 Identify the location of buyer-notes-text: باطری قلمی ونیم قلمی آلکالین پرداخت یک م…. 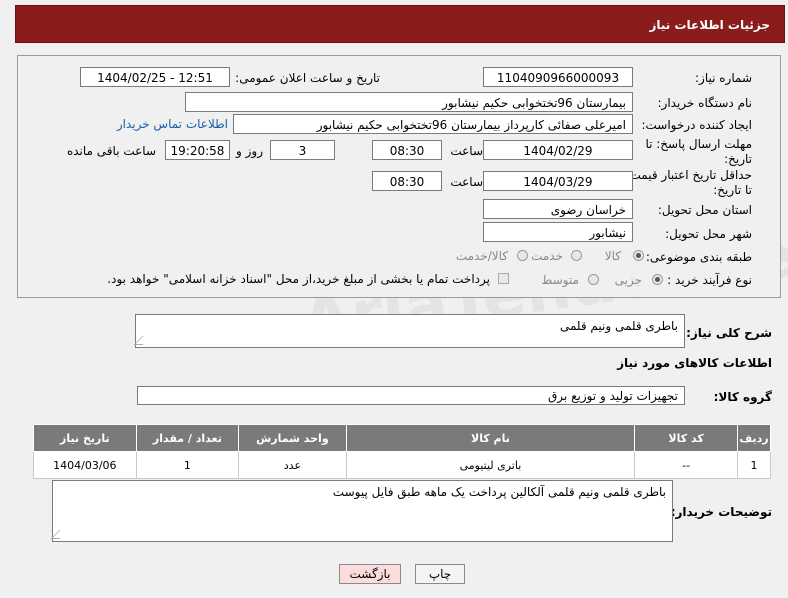
(499, 492).